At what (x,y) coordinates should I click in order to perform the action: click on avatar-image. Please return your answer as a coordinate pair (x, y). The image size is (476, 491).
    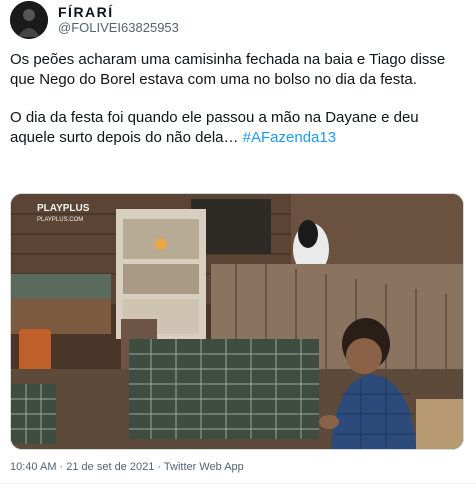
    Looking at the image, I should click on (29, 20).